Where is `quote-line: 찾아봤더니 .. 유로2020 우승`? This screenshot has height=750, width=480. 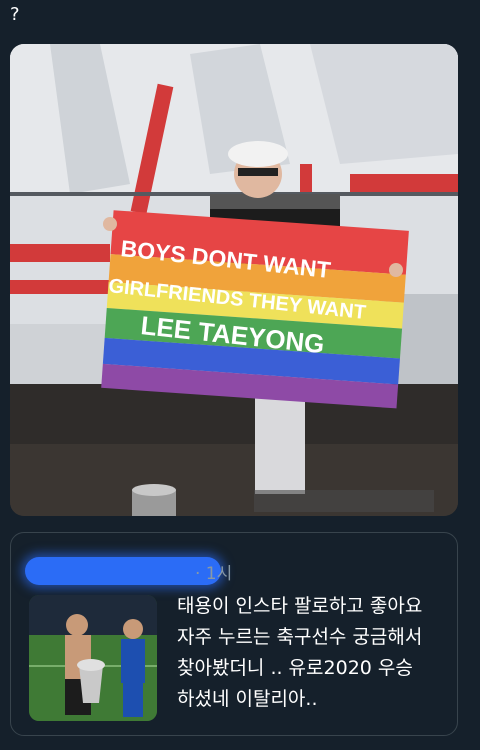
quote-line: 찾아봤더니 .. 유로2020 우승 is located at coordinates (295, 668).